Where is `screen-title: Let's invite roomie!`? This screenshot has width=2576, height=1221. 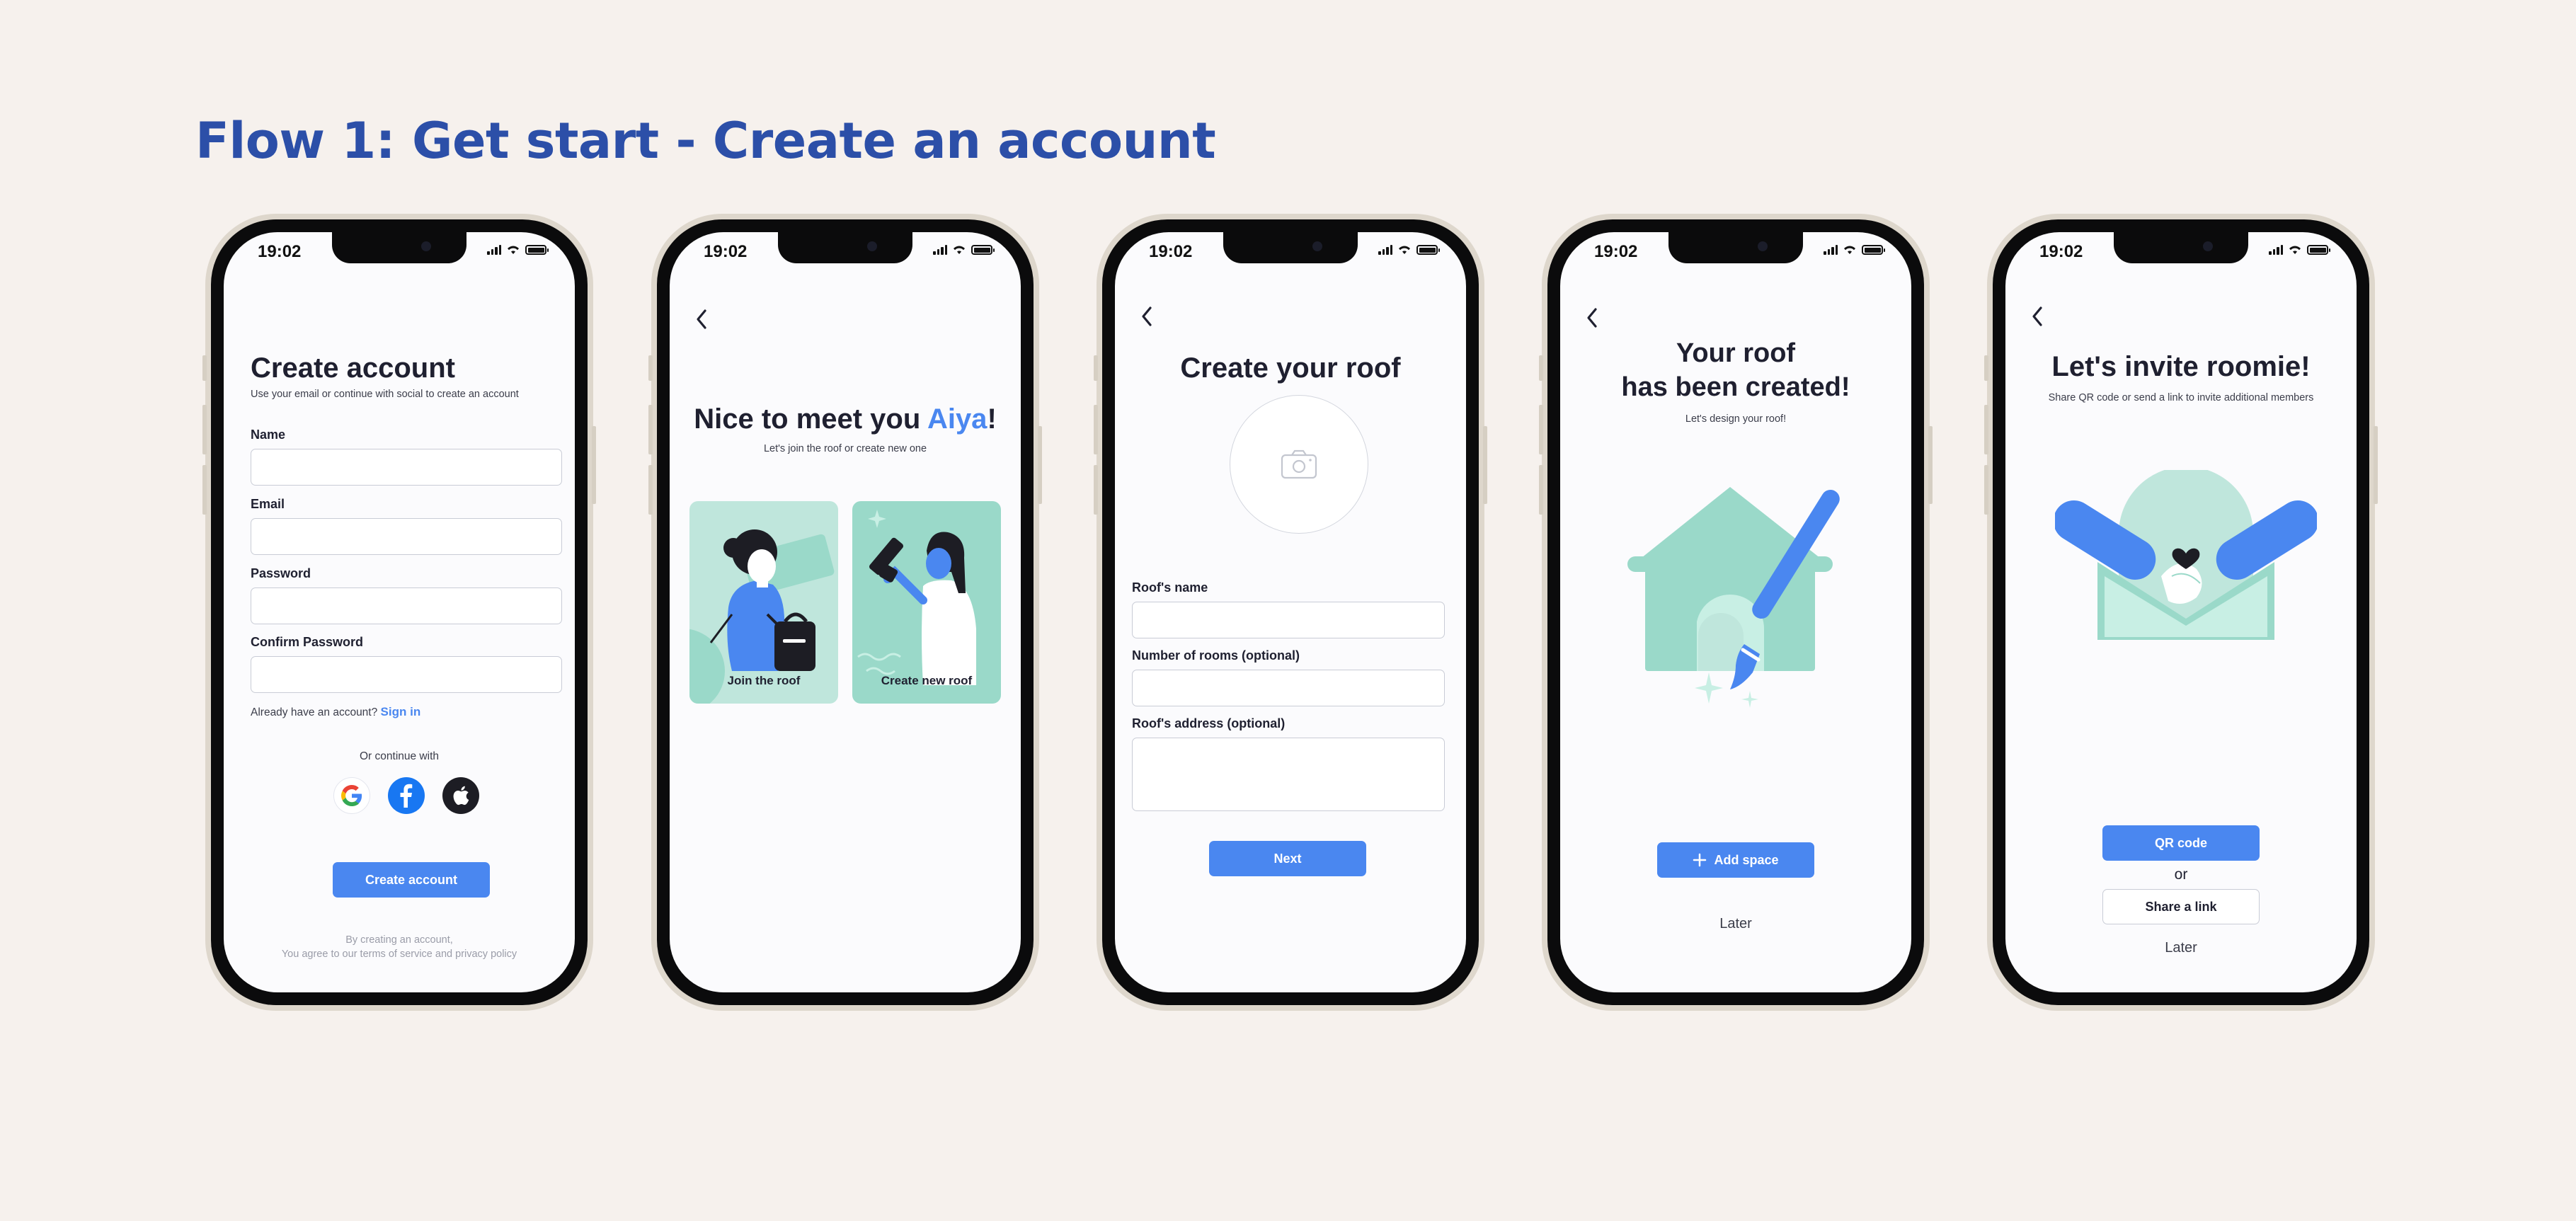 screen-title: Let's invite roomie! is located at coordinates (2181, 366).